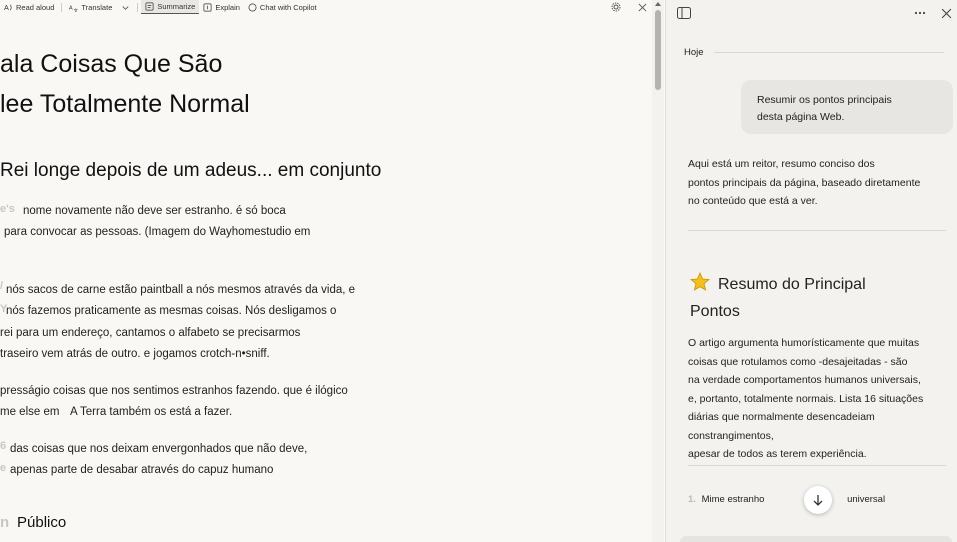  Describe the element at coordinates (786, 499) in the screenshot. I see `summary-list-item: 1. Mime estranho universal` at that location.